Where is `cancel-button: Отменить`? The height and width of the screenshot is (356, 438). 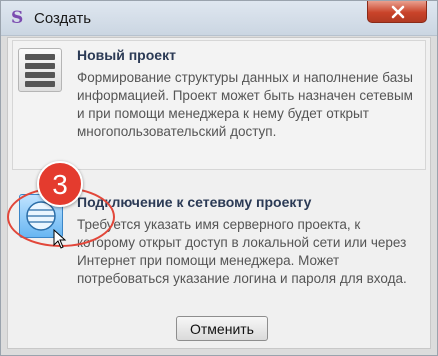
cancel-button: Отменить is located at coordinates (222, 328).